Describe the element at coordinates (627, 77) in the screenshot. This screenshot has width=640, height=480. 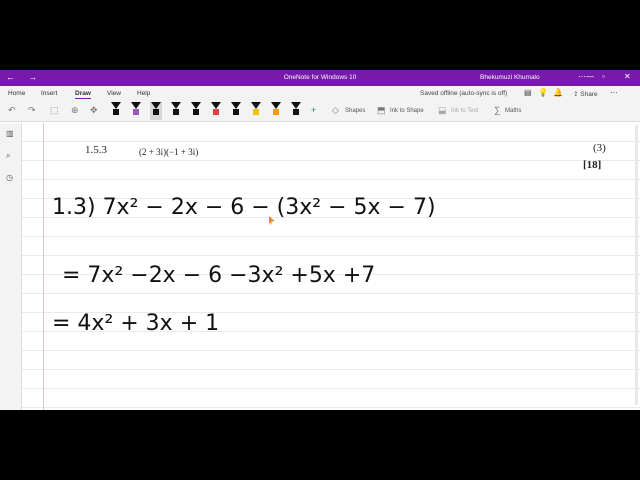
I see `close-icon: ✕` at that location.